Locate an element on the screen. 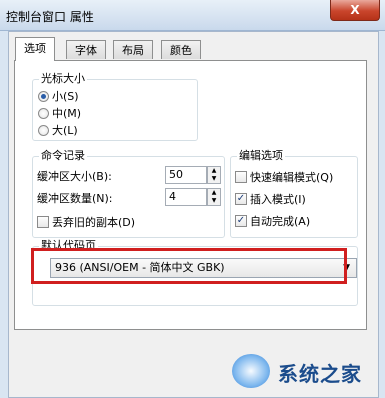  red-highlight-box is located at coordinates (189, 266).